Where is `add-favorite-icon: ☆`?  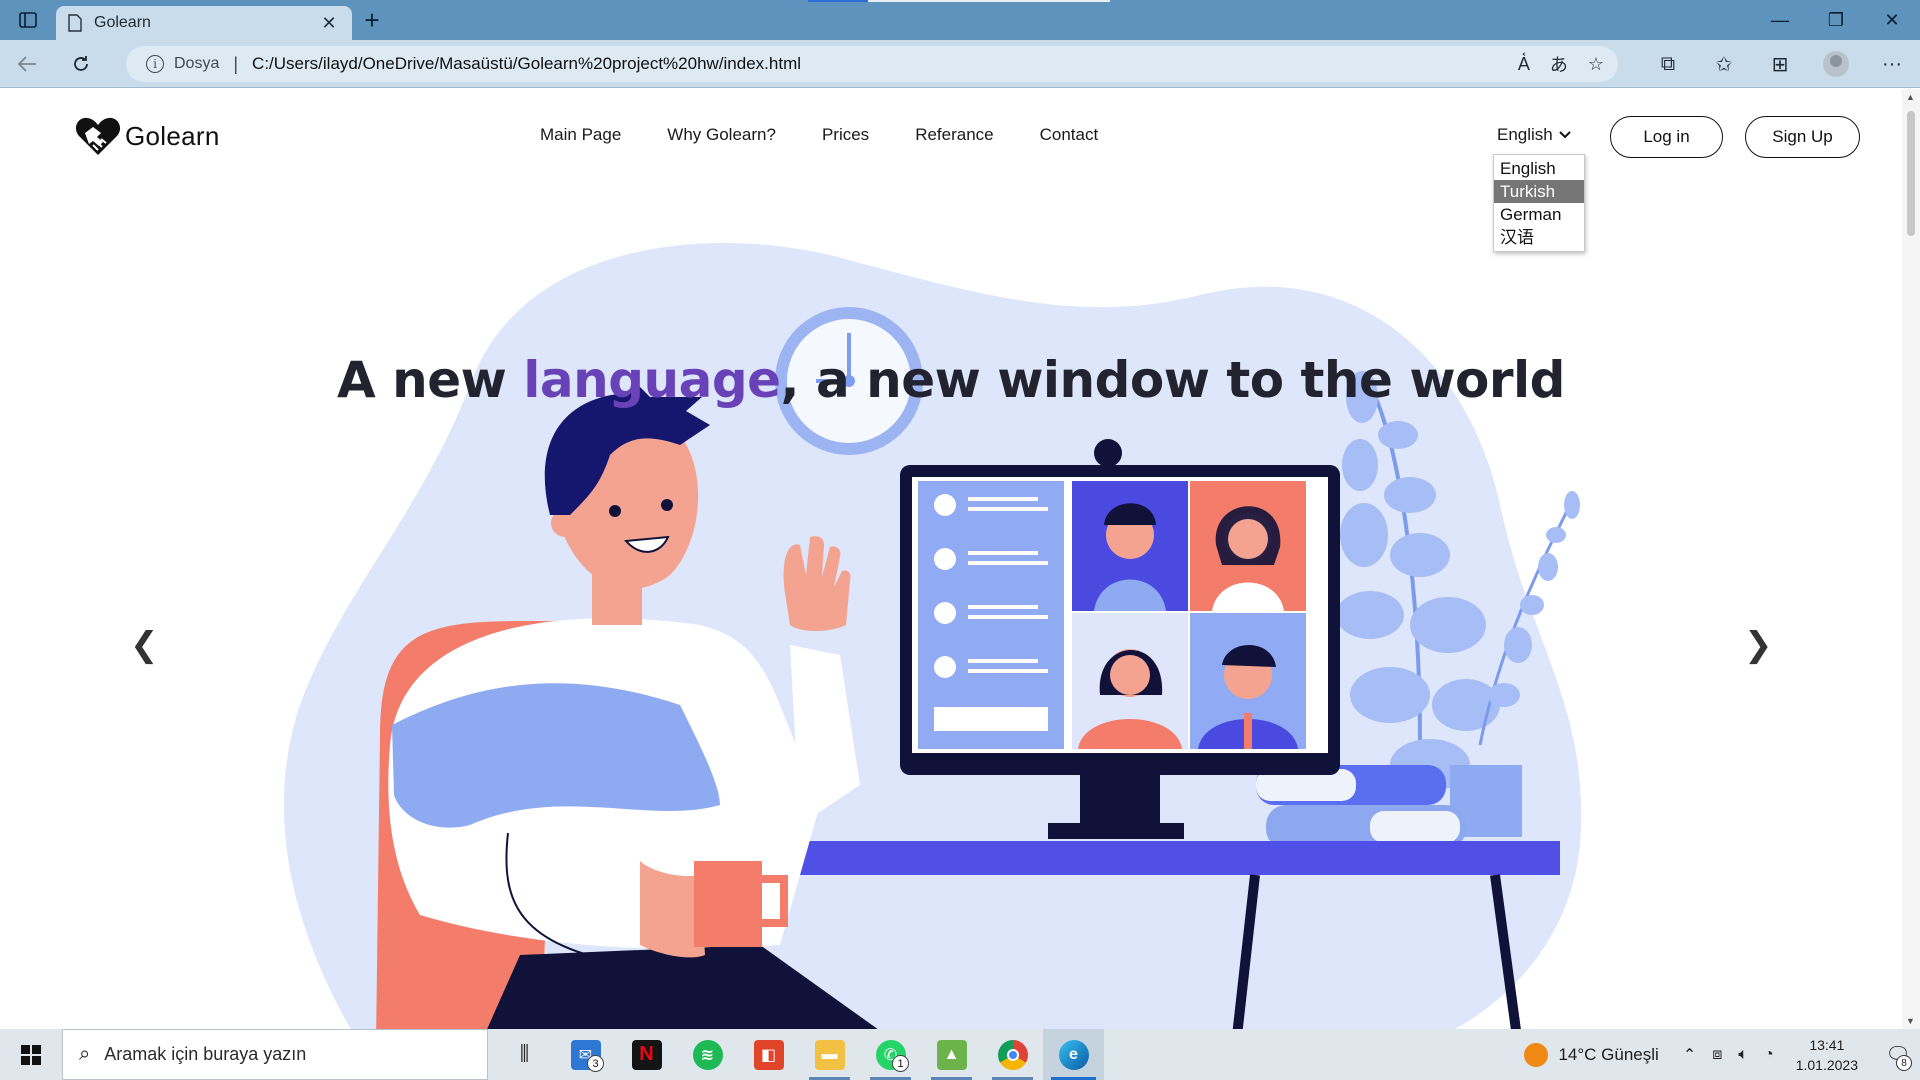 add-favorite-icon: ☆ is located at coordinates (1596, 64).